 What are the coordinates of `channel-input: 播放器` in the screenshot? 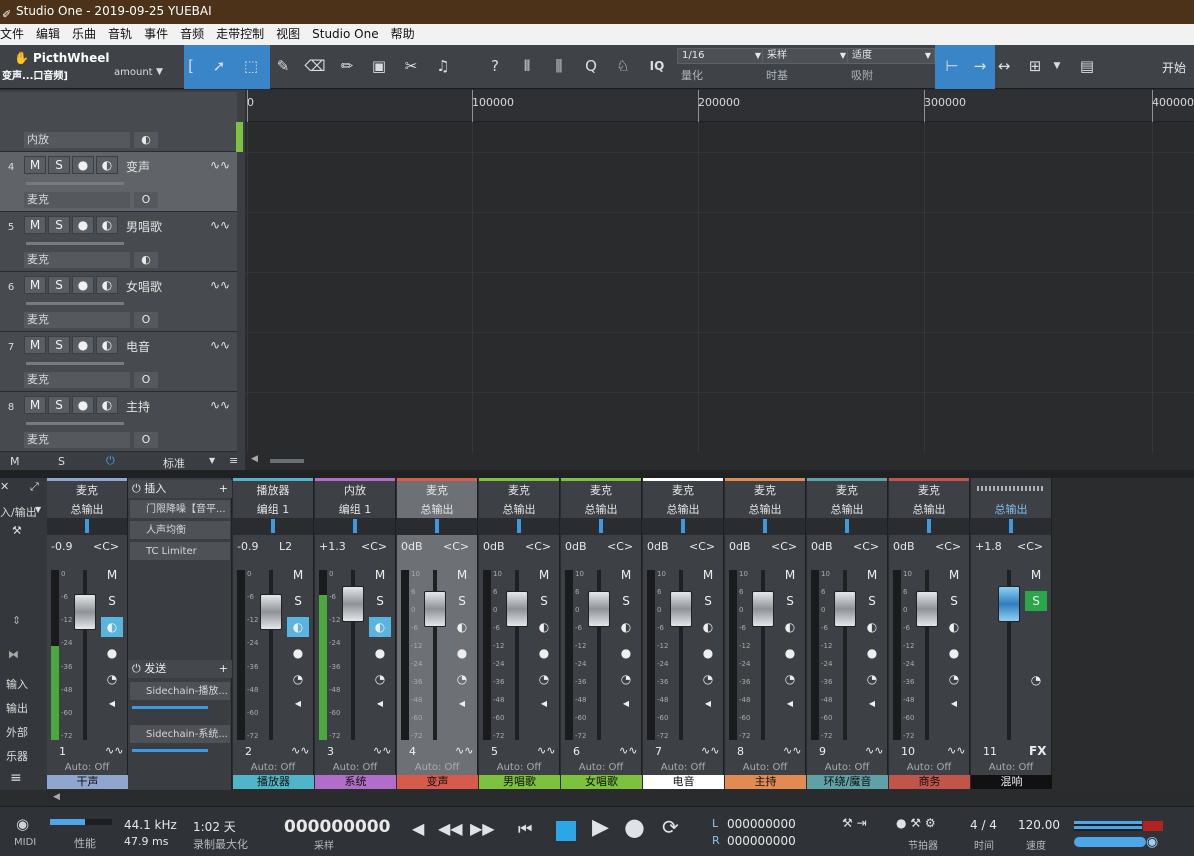 It's located at (273, 490).